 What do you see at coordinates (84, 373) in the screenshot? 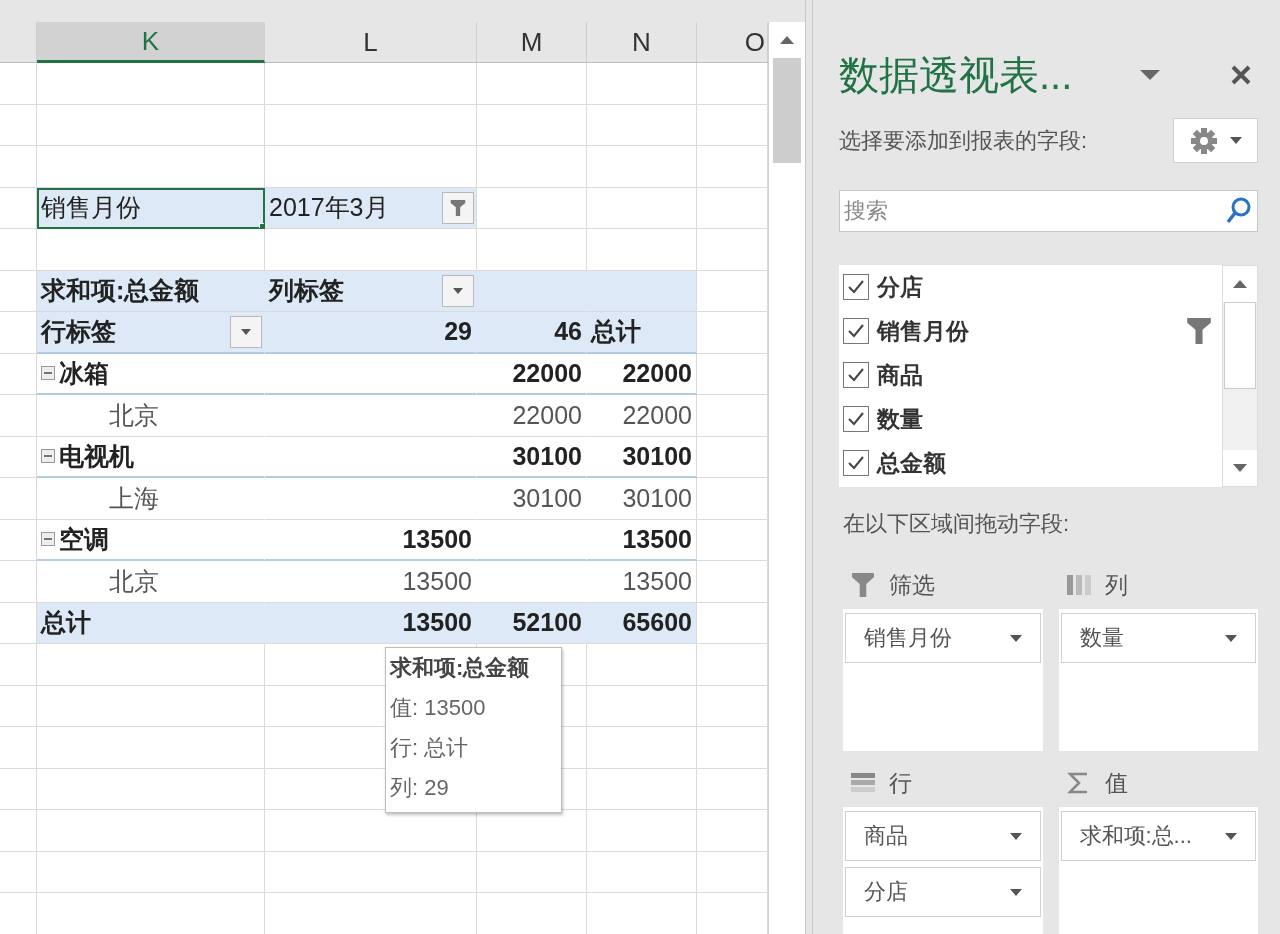
I see `cell-text: 冰箱` at bounding box center [84, 373].